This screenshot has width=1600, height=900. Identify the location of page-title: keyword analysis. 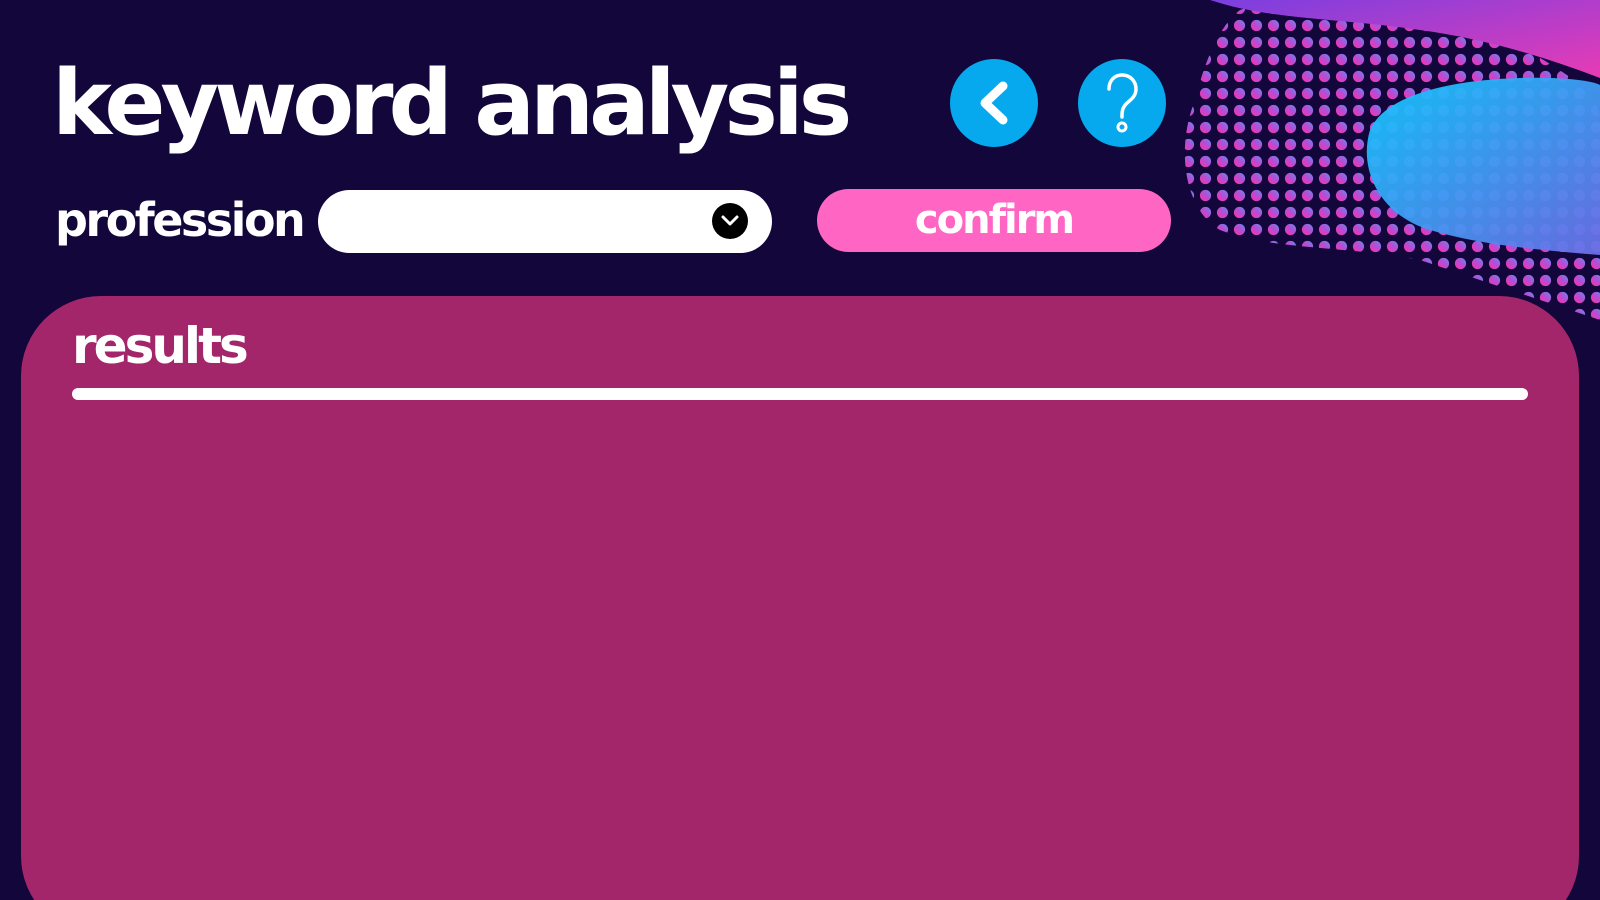
(452, 103).